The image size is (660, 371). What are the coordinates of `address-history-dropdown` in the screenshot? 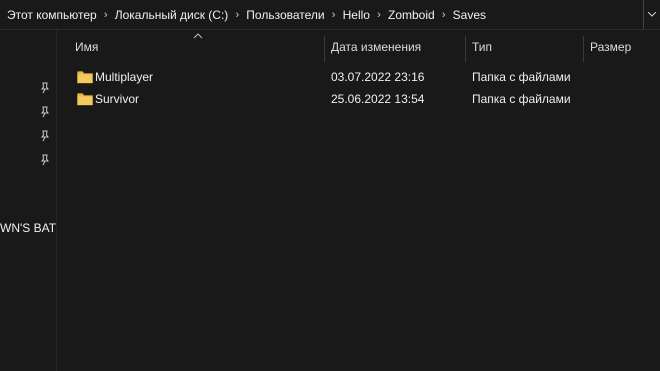 It's located at (651, 14).